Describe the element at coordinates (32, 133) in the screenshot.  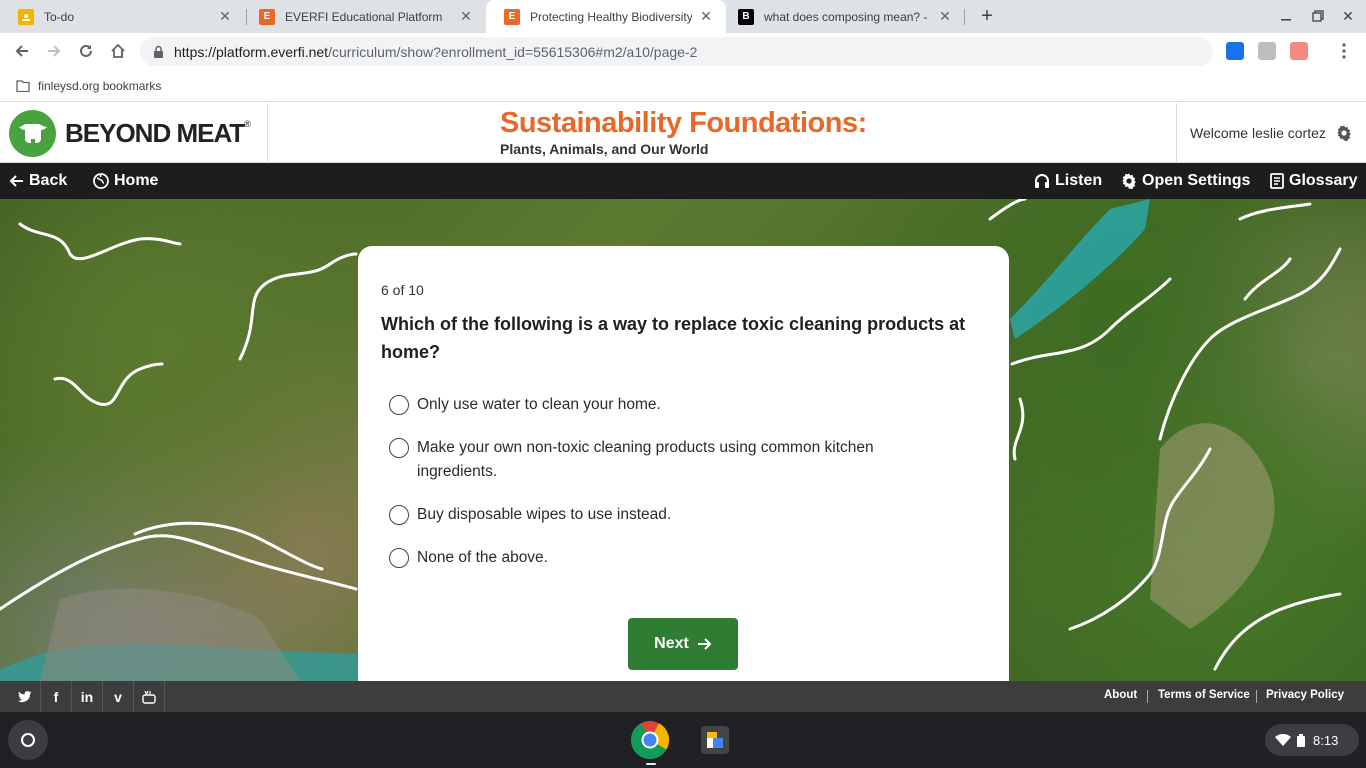
I see `steer-logo-icon` at that location.